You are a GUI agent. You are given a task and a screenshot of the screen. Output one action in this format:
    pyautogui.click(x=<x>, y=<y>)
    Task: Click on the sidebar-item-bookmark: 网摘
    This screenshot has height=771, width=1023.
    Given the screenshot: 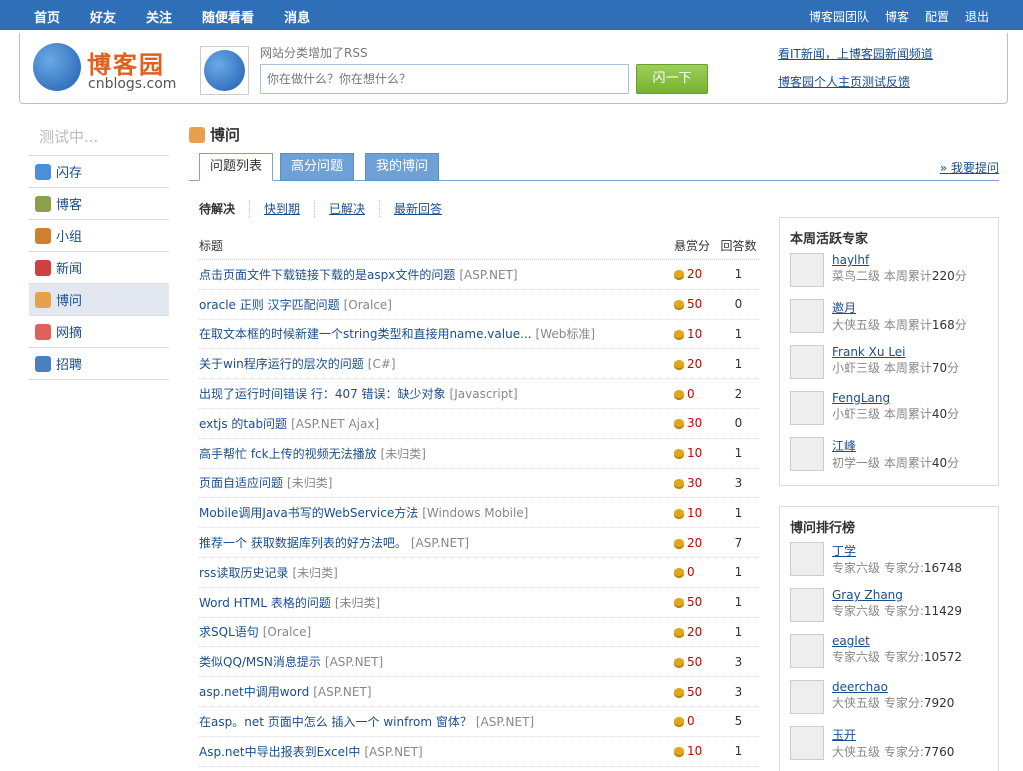 What is the action you would take?
    pyautogui.click(x=99, y=332)
    